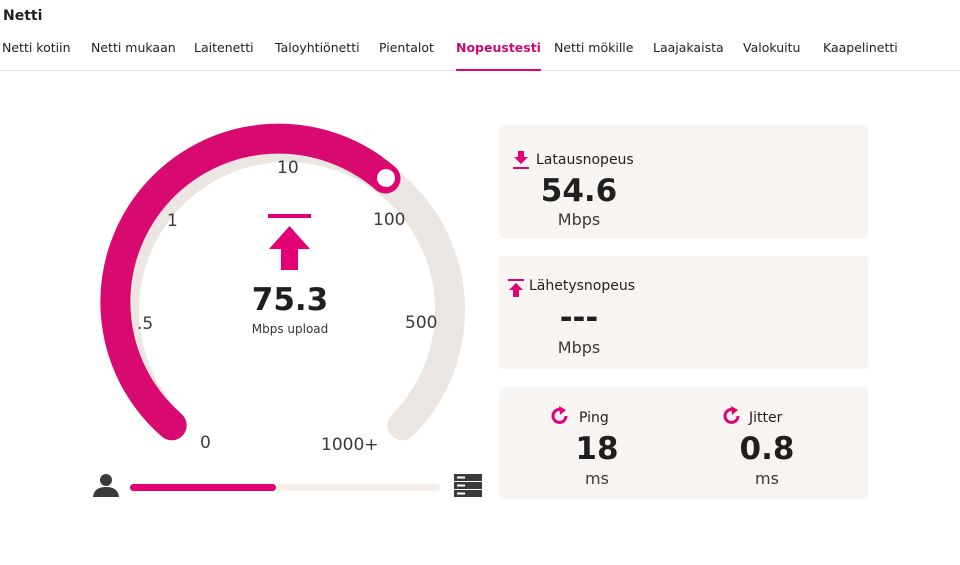 Image resolution: width=960 pixels, height=565 pixels. Describe the element at coordinates (767, 449) in the screenshot. I see `jitter-value: 0.8` at that location.